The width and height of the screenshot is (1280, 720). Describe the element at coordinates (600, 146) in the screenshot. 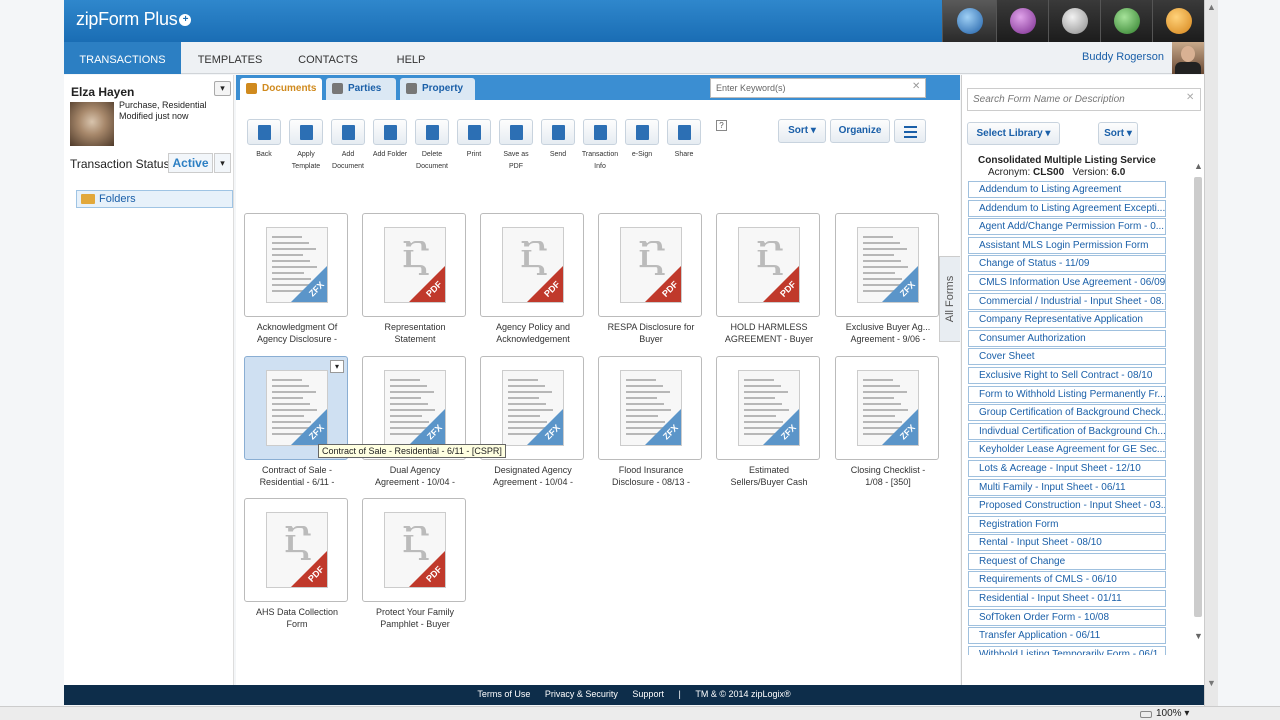

I see `transaction-info-button: Transaction Info` at that location.